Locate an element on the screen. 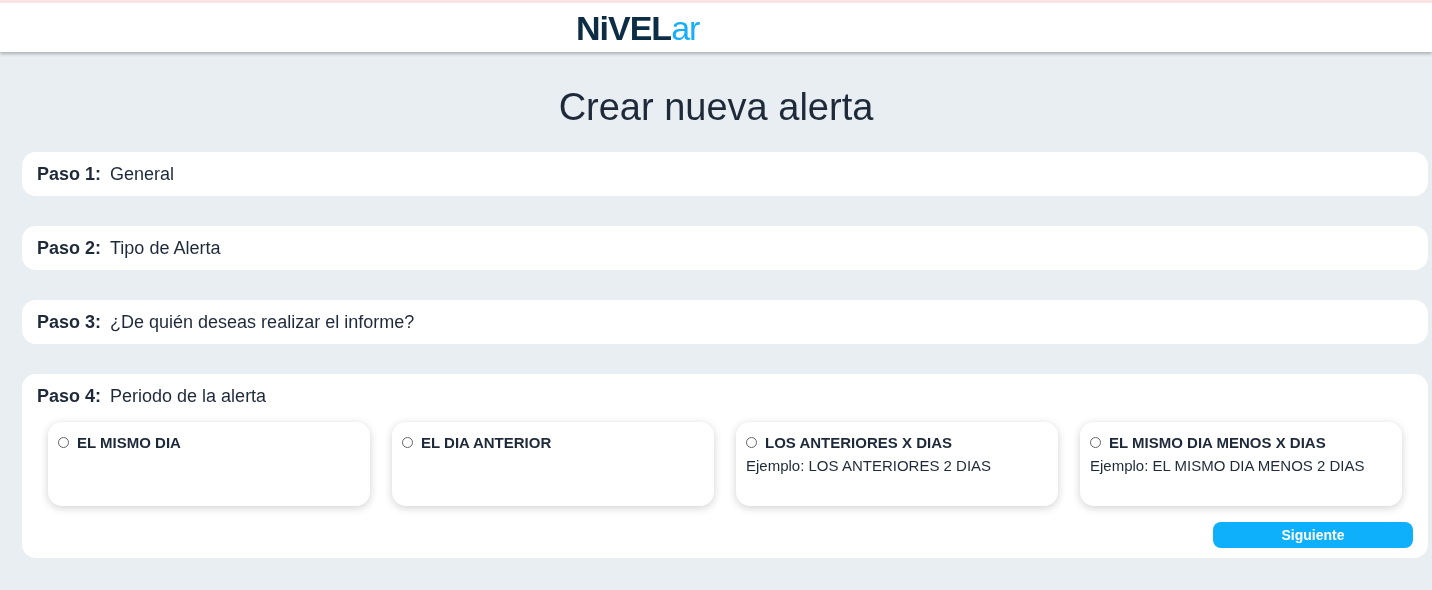 This screenshot has height=590, width=1432. option-label: LOS ANTERIORES X DIAS is located at coordinates (858, 442).